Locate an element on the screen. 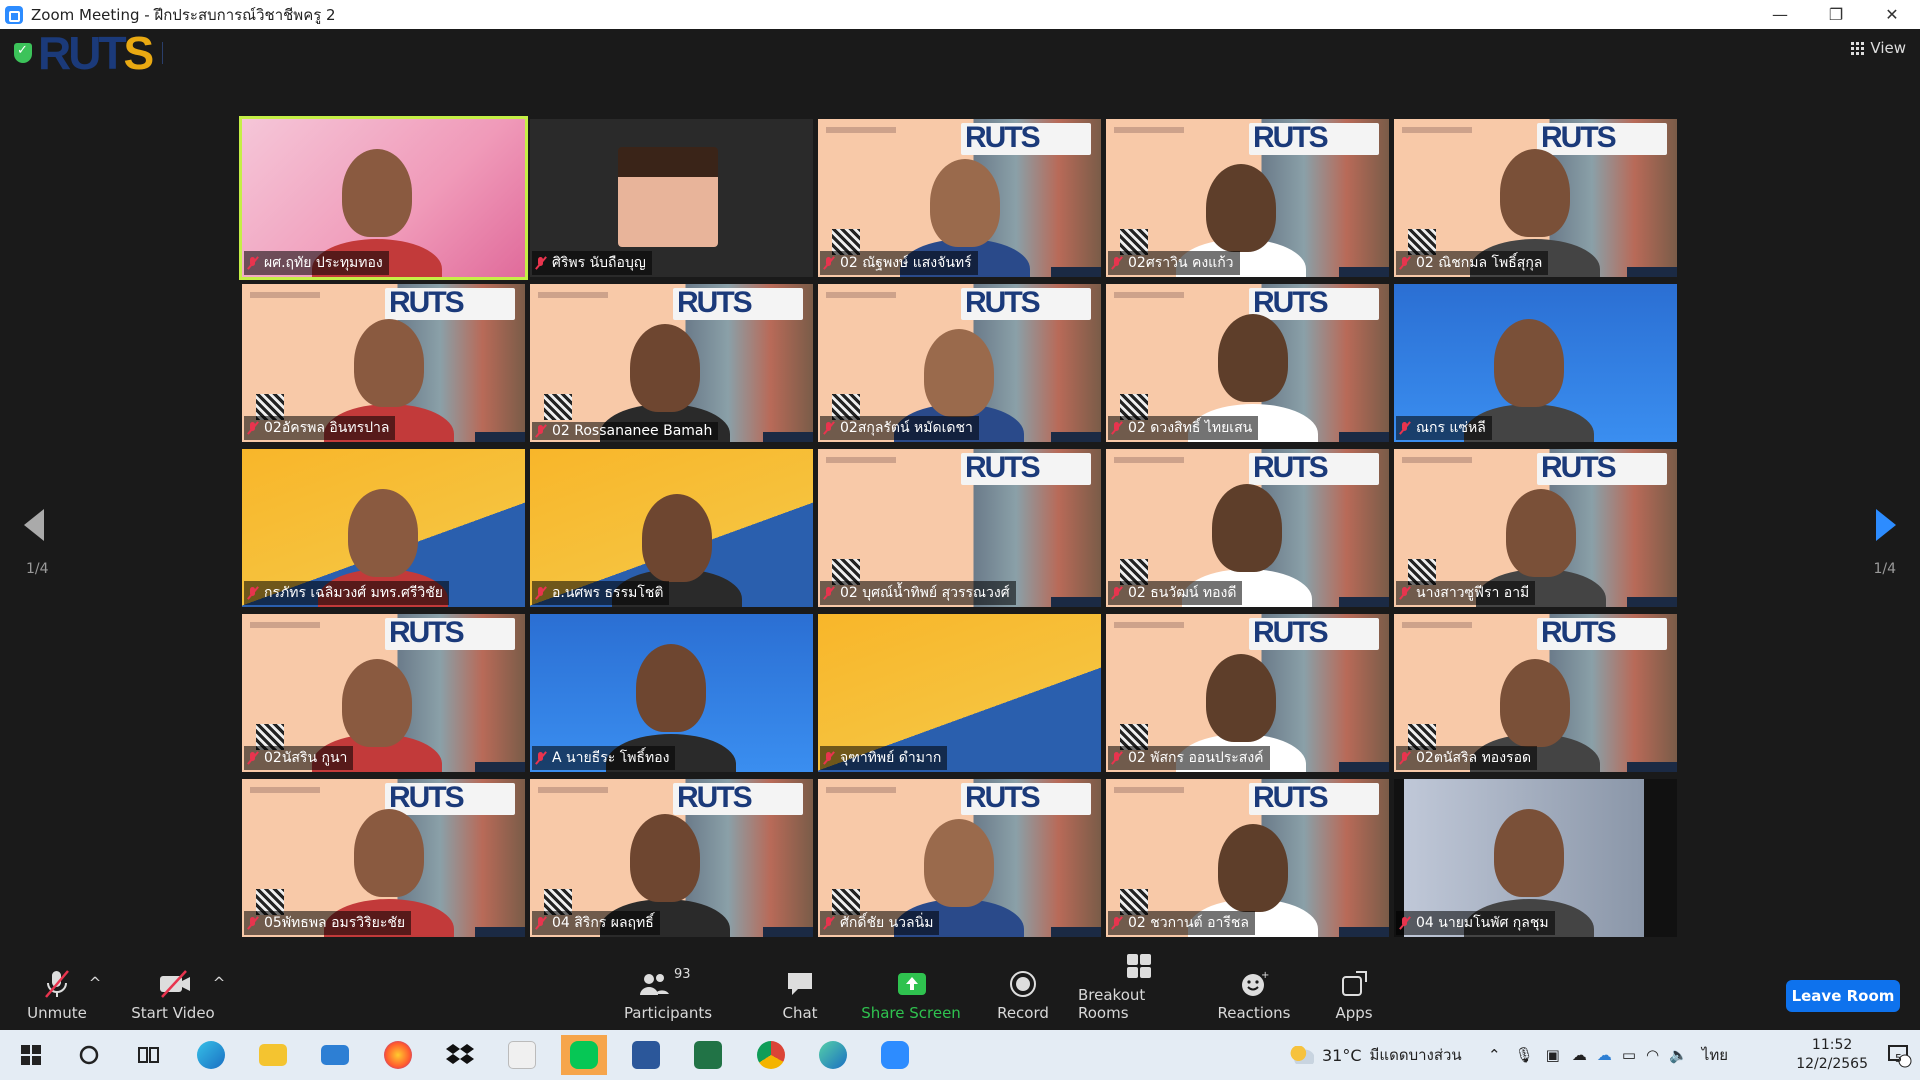 The width and height of the screenshot is (1920, 1080). share-screen-button: Share Screen is located at coordinates (911, 993).